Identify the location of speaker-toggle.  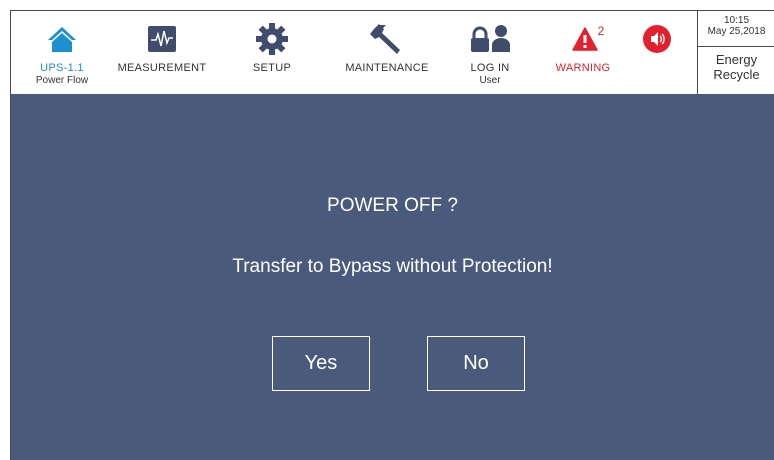
(657, 52).